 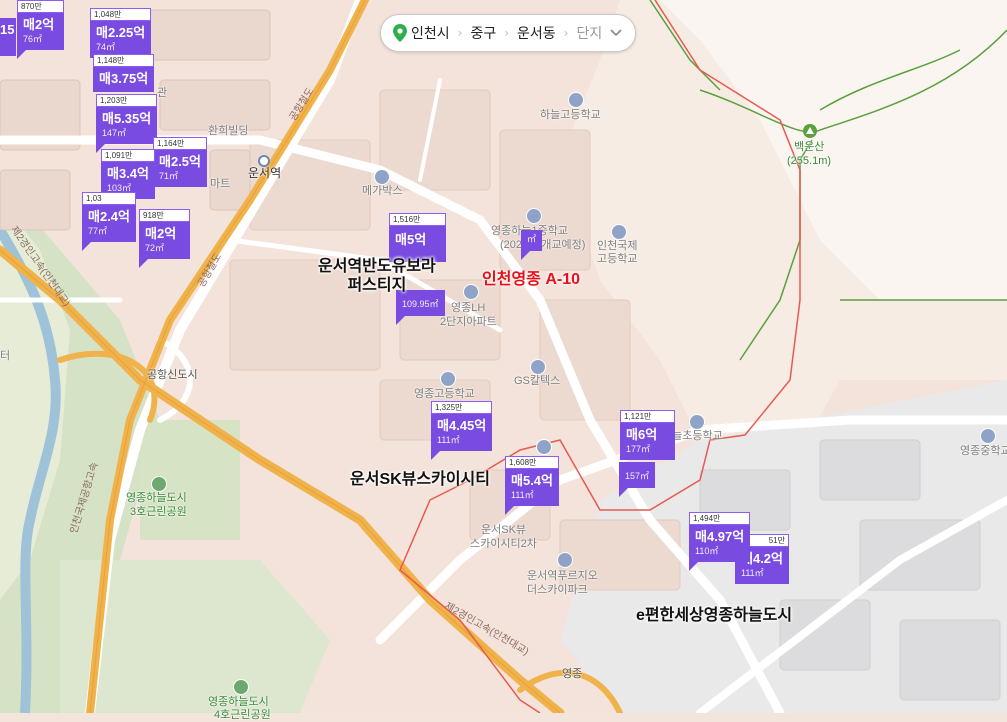 What do you see at coordinates (462, 430) in the screenshot?
I see `price-marker: 1,325만 매4.45억 111㎡` at bounding box center [462, 430].